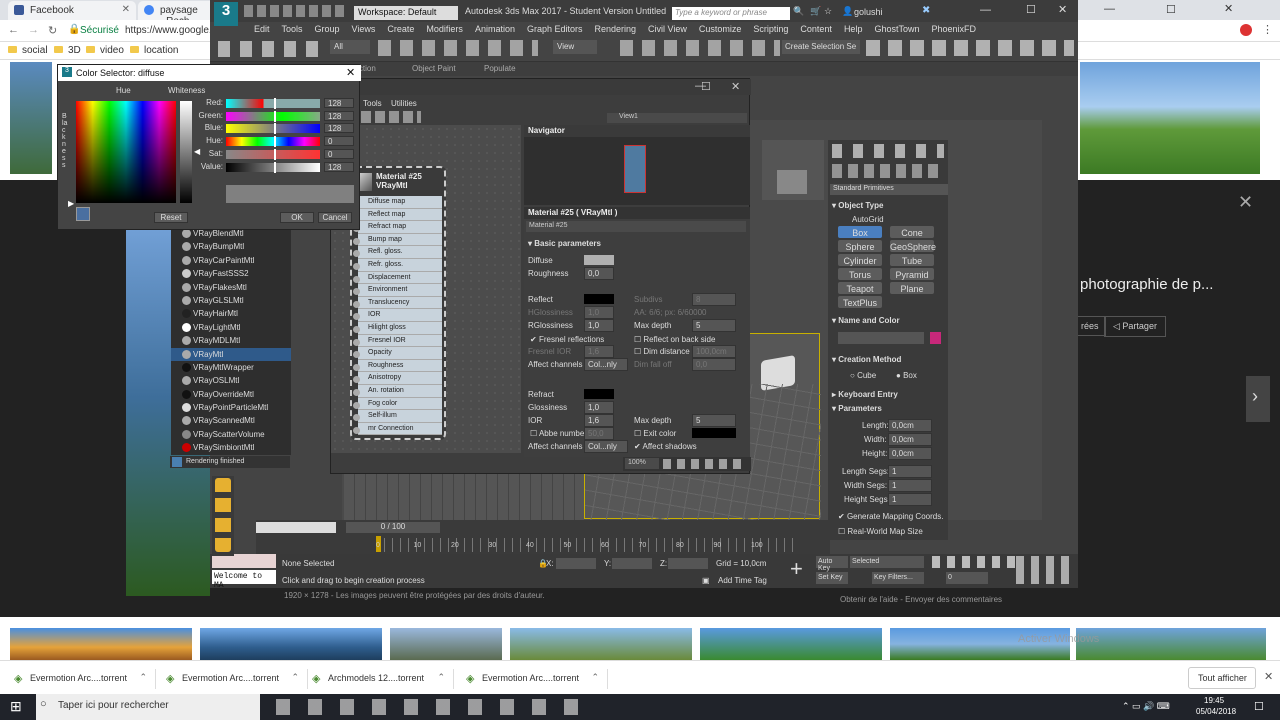 The image size is (1280, 720). I want to click on create-category-icons, so click(888, 171).